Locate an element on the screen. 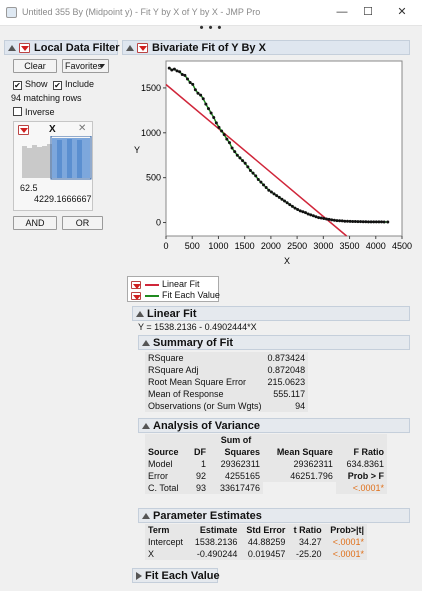 Image resolution: width=422 pixels, height=591 pixels. bivariate-header: Bivariate Fit of Y By X is located at coordinates (266, 47).